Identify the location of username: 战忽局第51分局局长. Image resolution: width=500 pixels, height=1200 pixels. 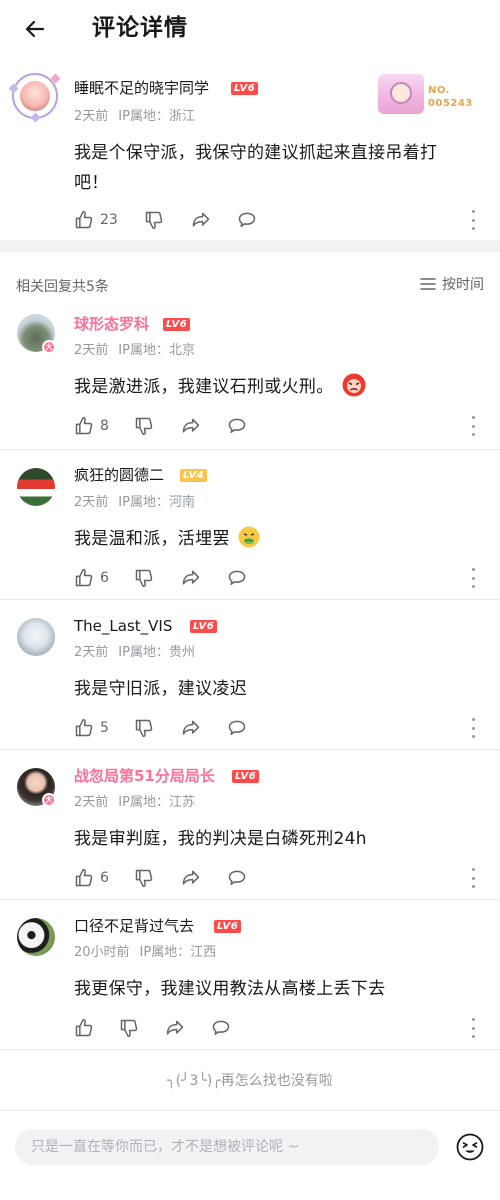
(144, 776).